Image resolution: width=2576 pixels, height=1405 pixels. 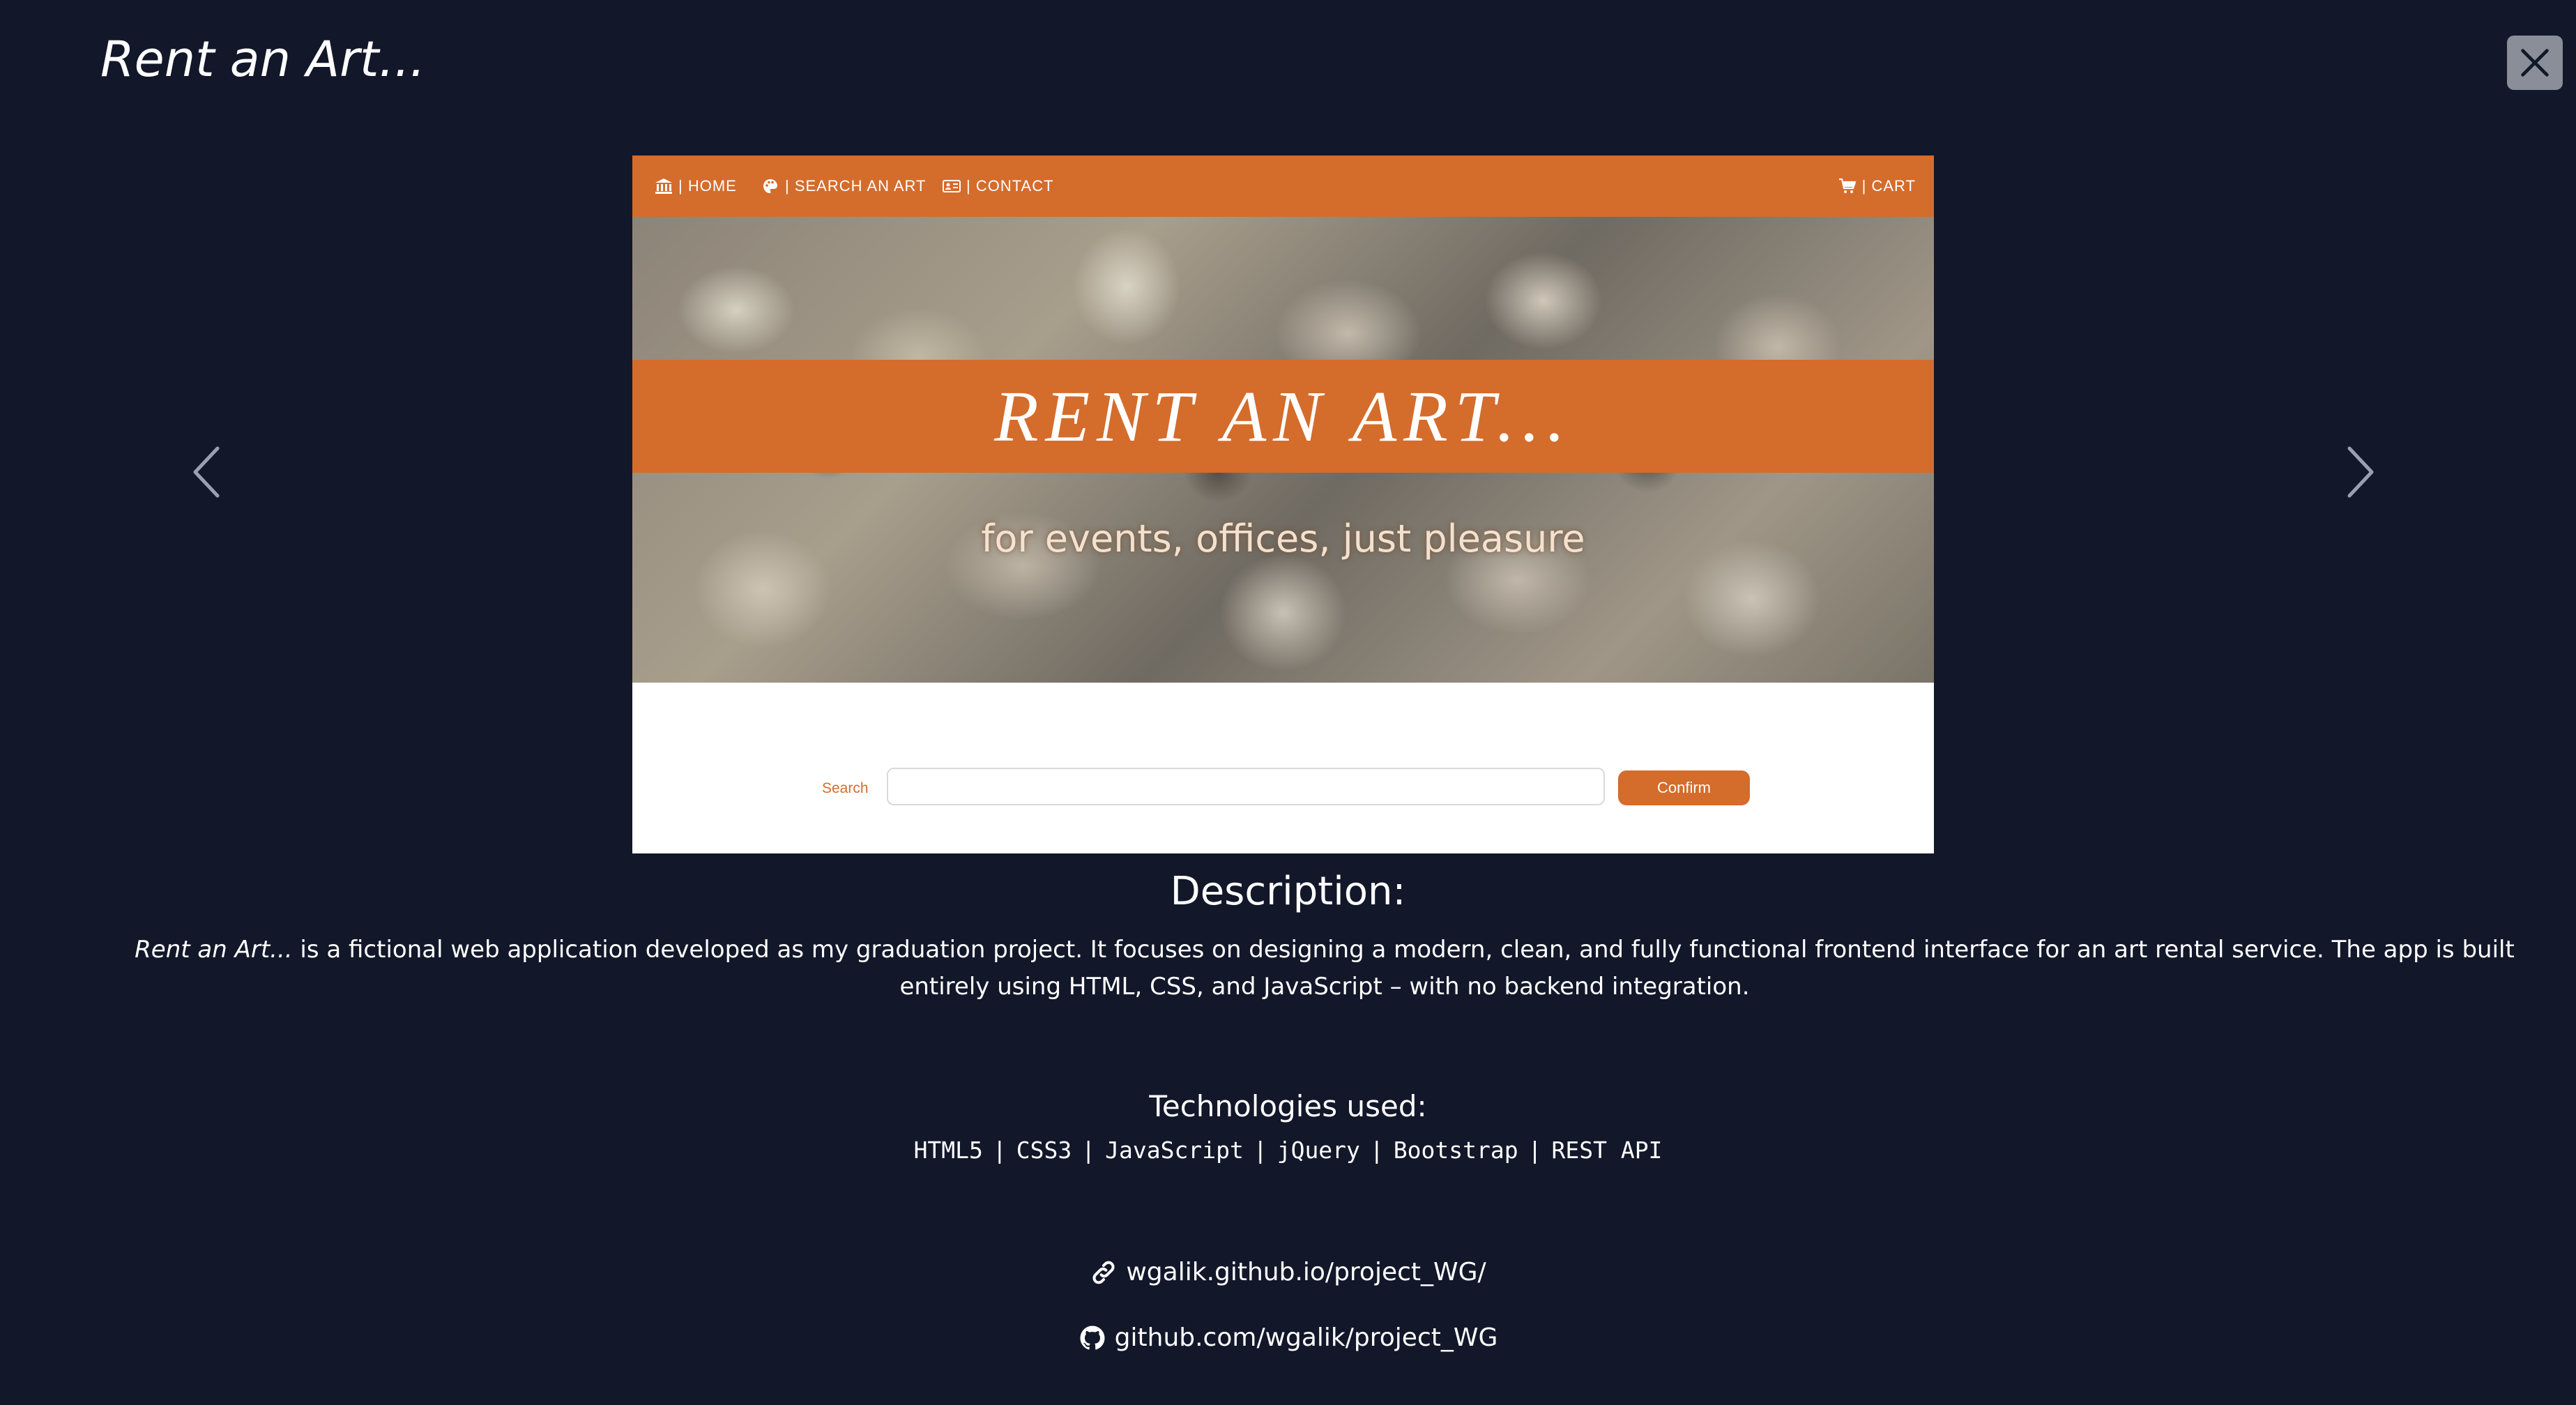 I want to click on link-icon, so click(x=1104, y=1272).